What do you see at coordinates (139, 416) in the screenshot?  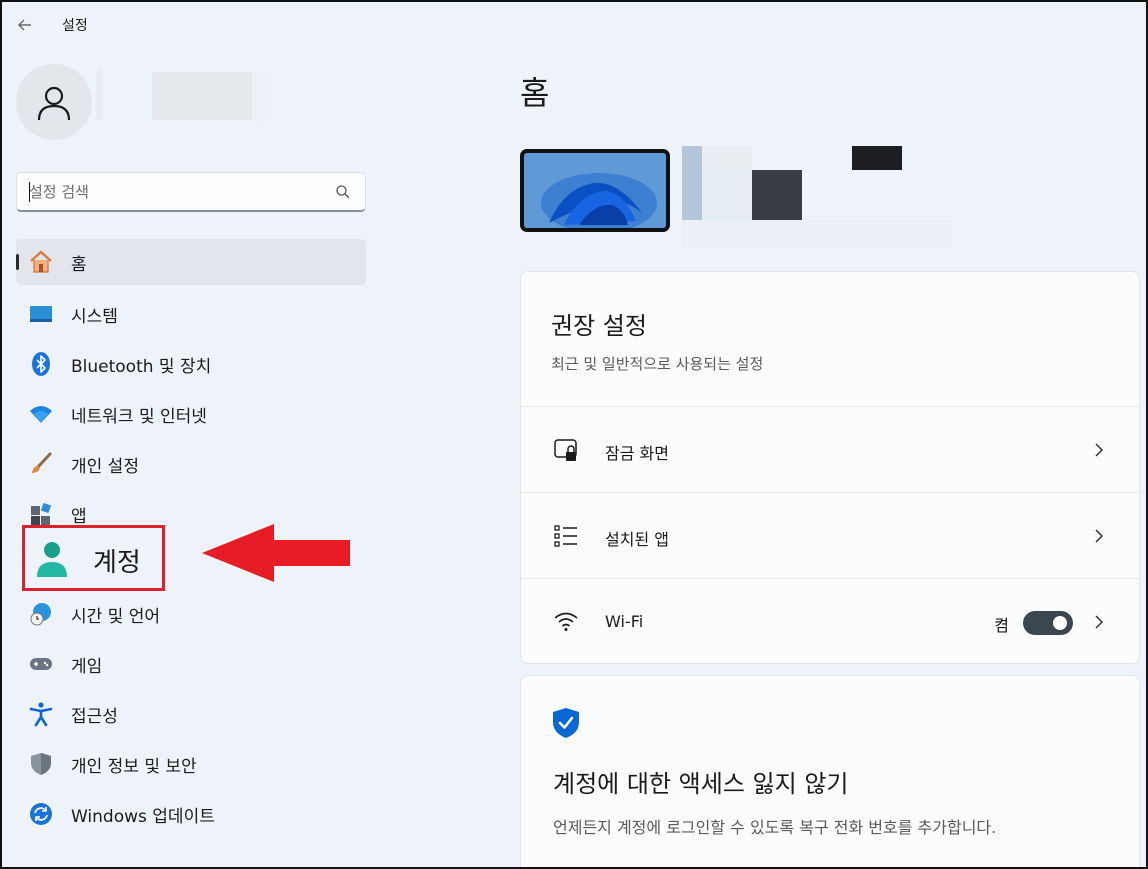 I see `sidebar-item-label: 네트워크 및 인터넷` at bounding box center [139, 416].